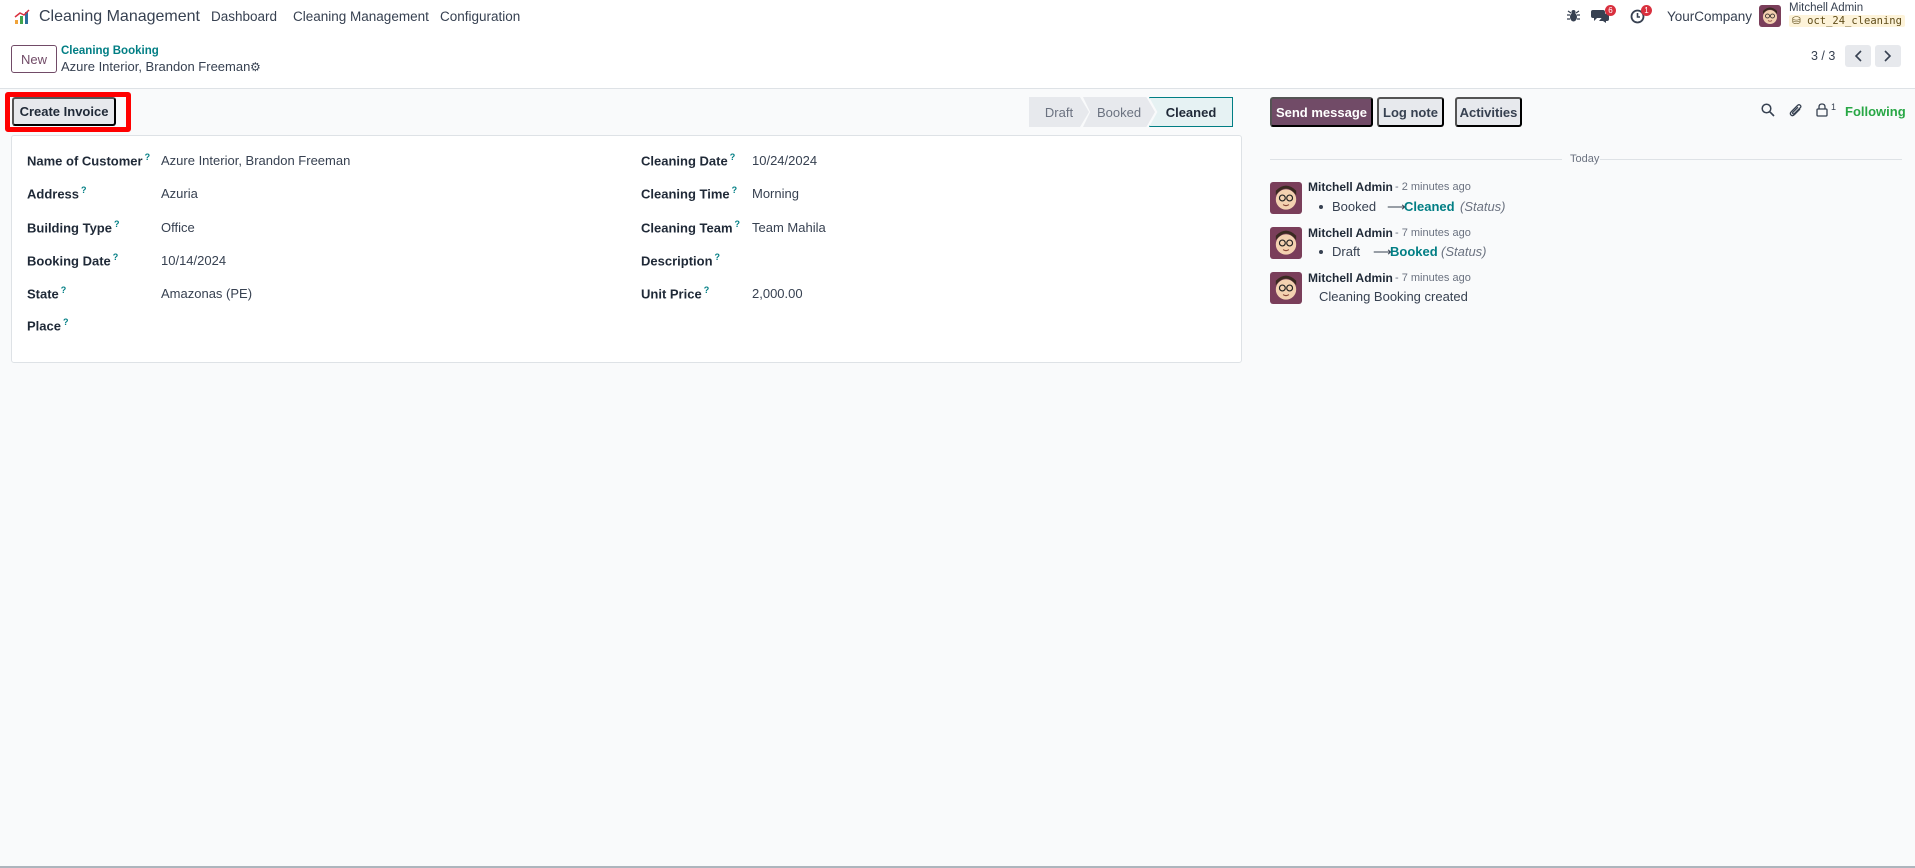  What do you see at coordinates (22, 17) in the screenshot?
I see `app-menu-icon` at bounding box center [22, 17].